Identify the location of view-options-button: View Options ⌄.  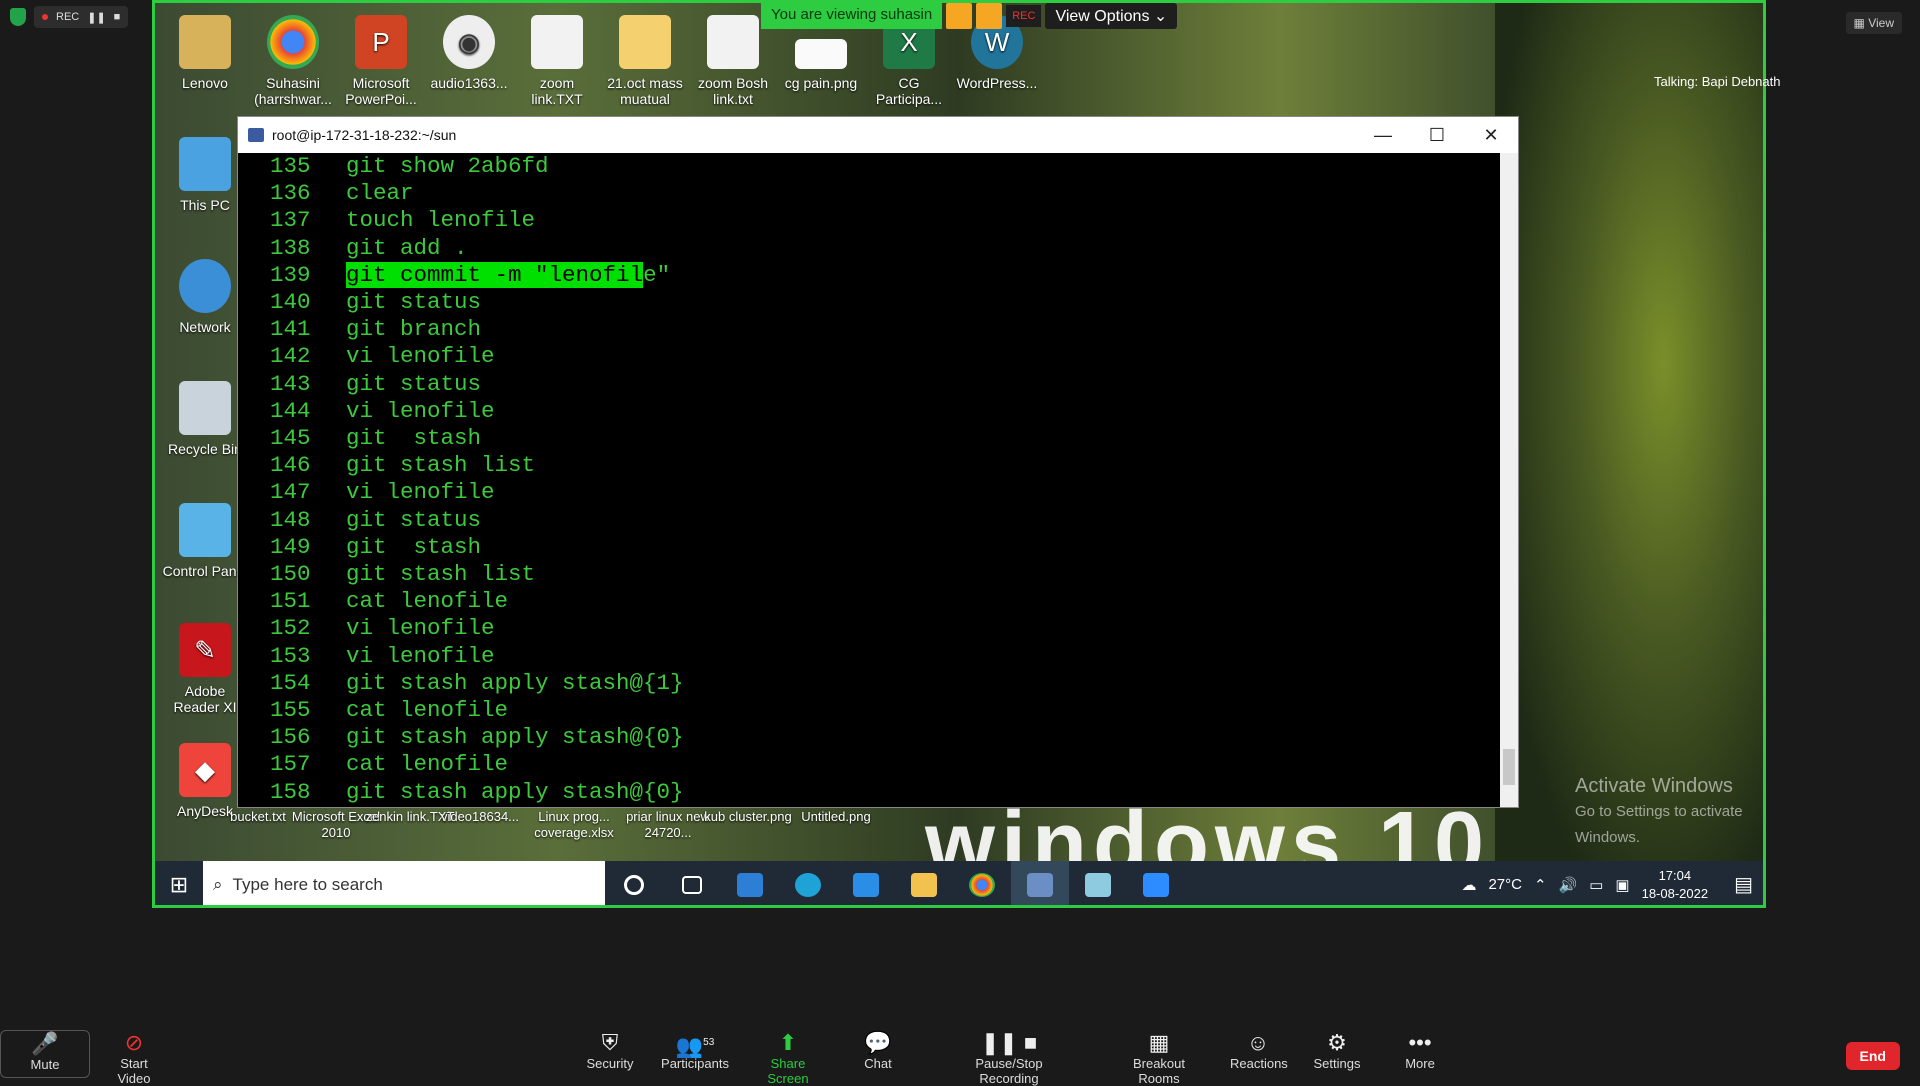
(1111, 16).